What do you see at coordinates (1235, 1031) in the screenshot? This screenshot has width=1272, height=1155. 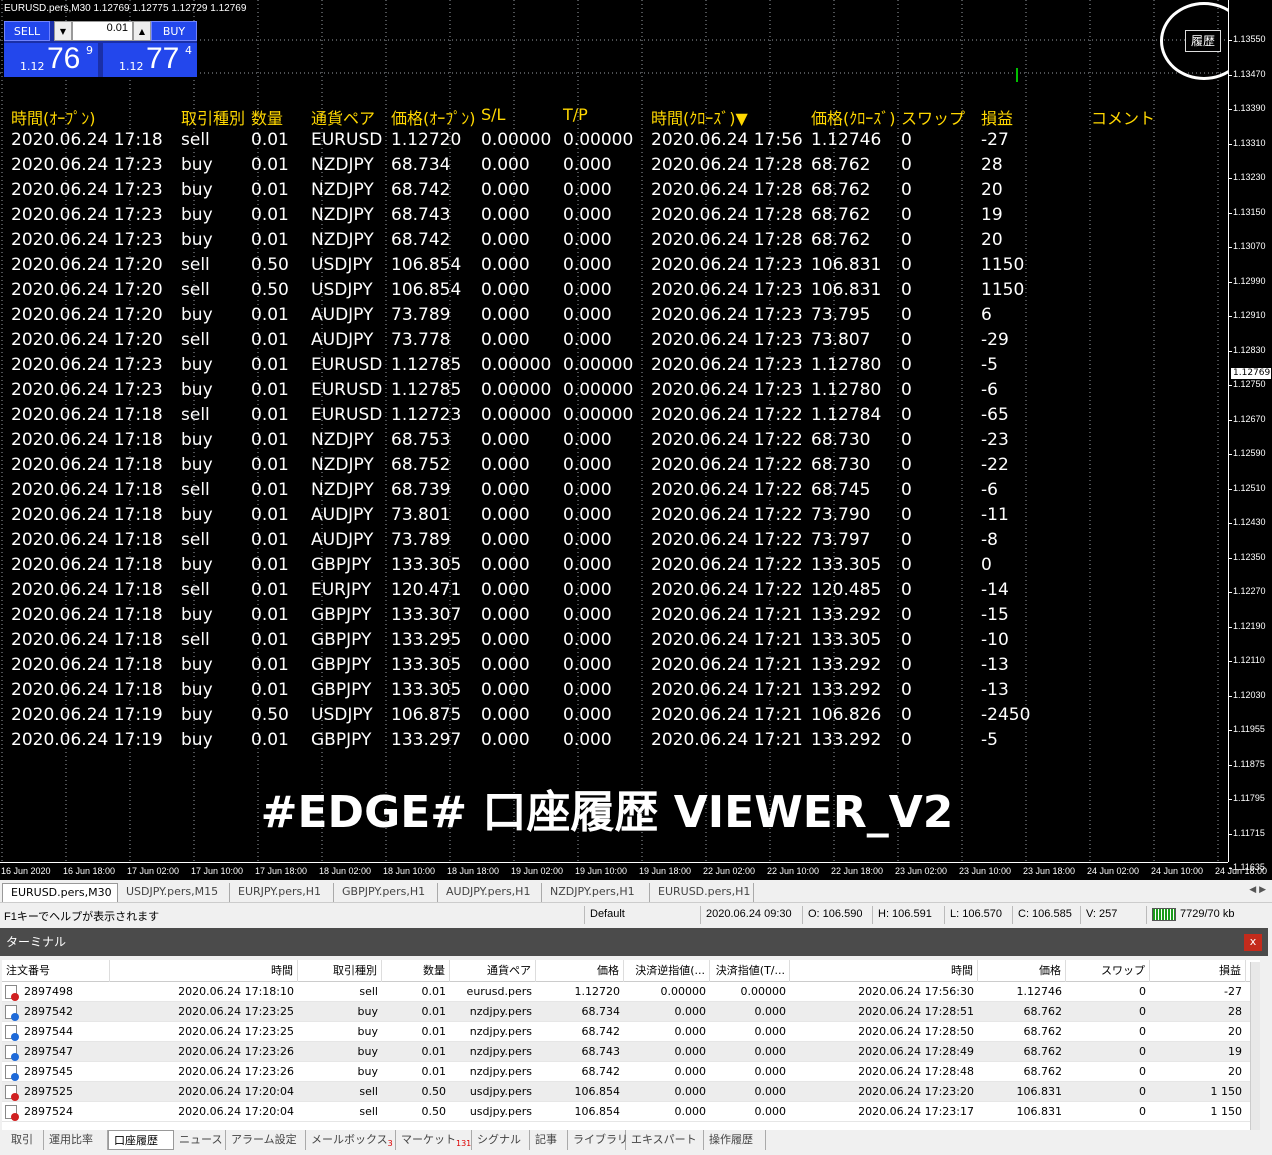 I see `table-cell: 20` at bounding box center [1235, 1031].